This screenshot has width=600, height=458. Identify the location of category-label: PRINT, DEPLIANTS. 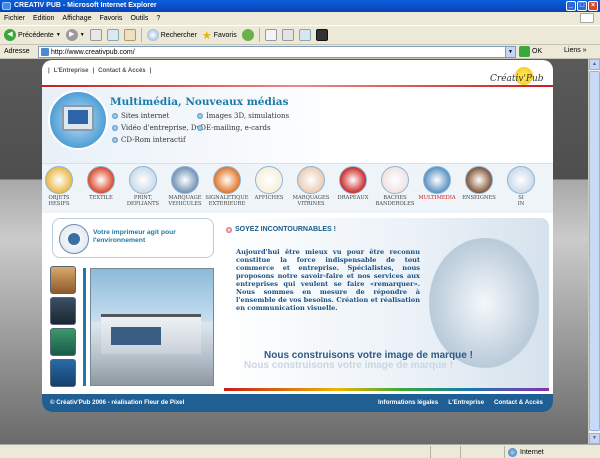
(143, 201).